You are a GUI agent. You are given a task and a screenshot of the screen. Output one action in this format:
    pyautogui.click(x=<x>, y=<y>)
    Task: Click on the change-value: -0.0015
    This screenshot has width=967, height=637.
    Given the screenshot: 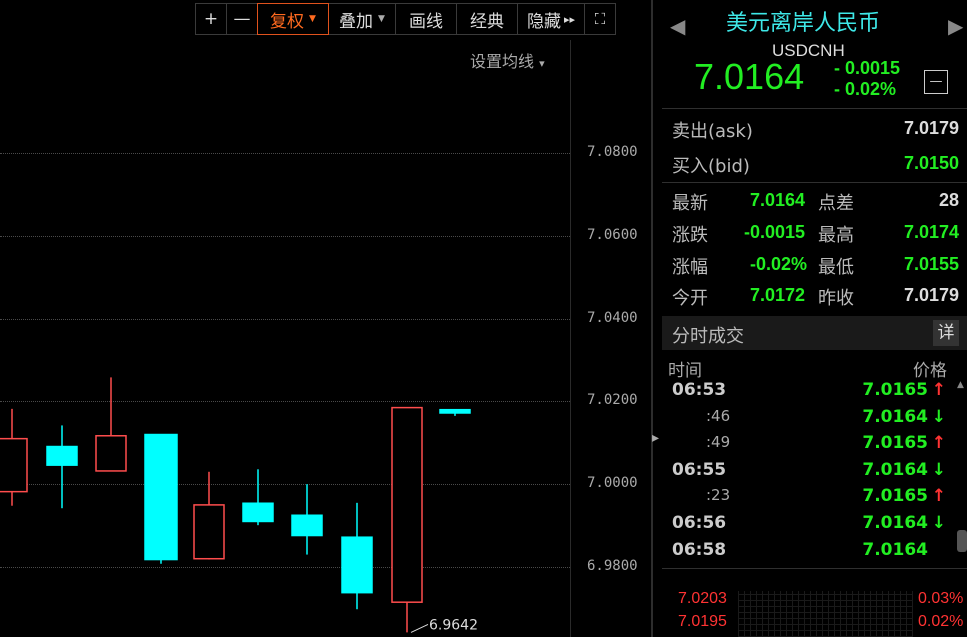 What is the action you would take?
    pyautogui.click(x=775, y=232)
    